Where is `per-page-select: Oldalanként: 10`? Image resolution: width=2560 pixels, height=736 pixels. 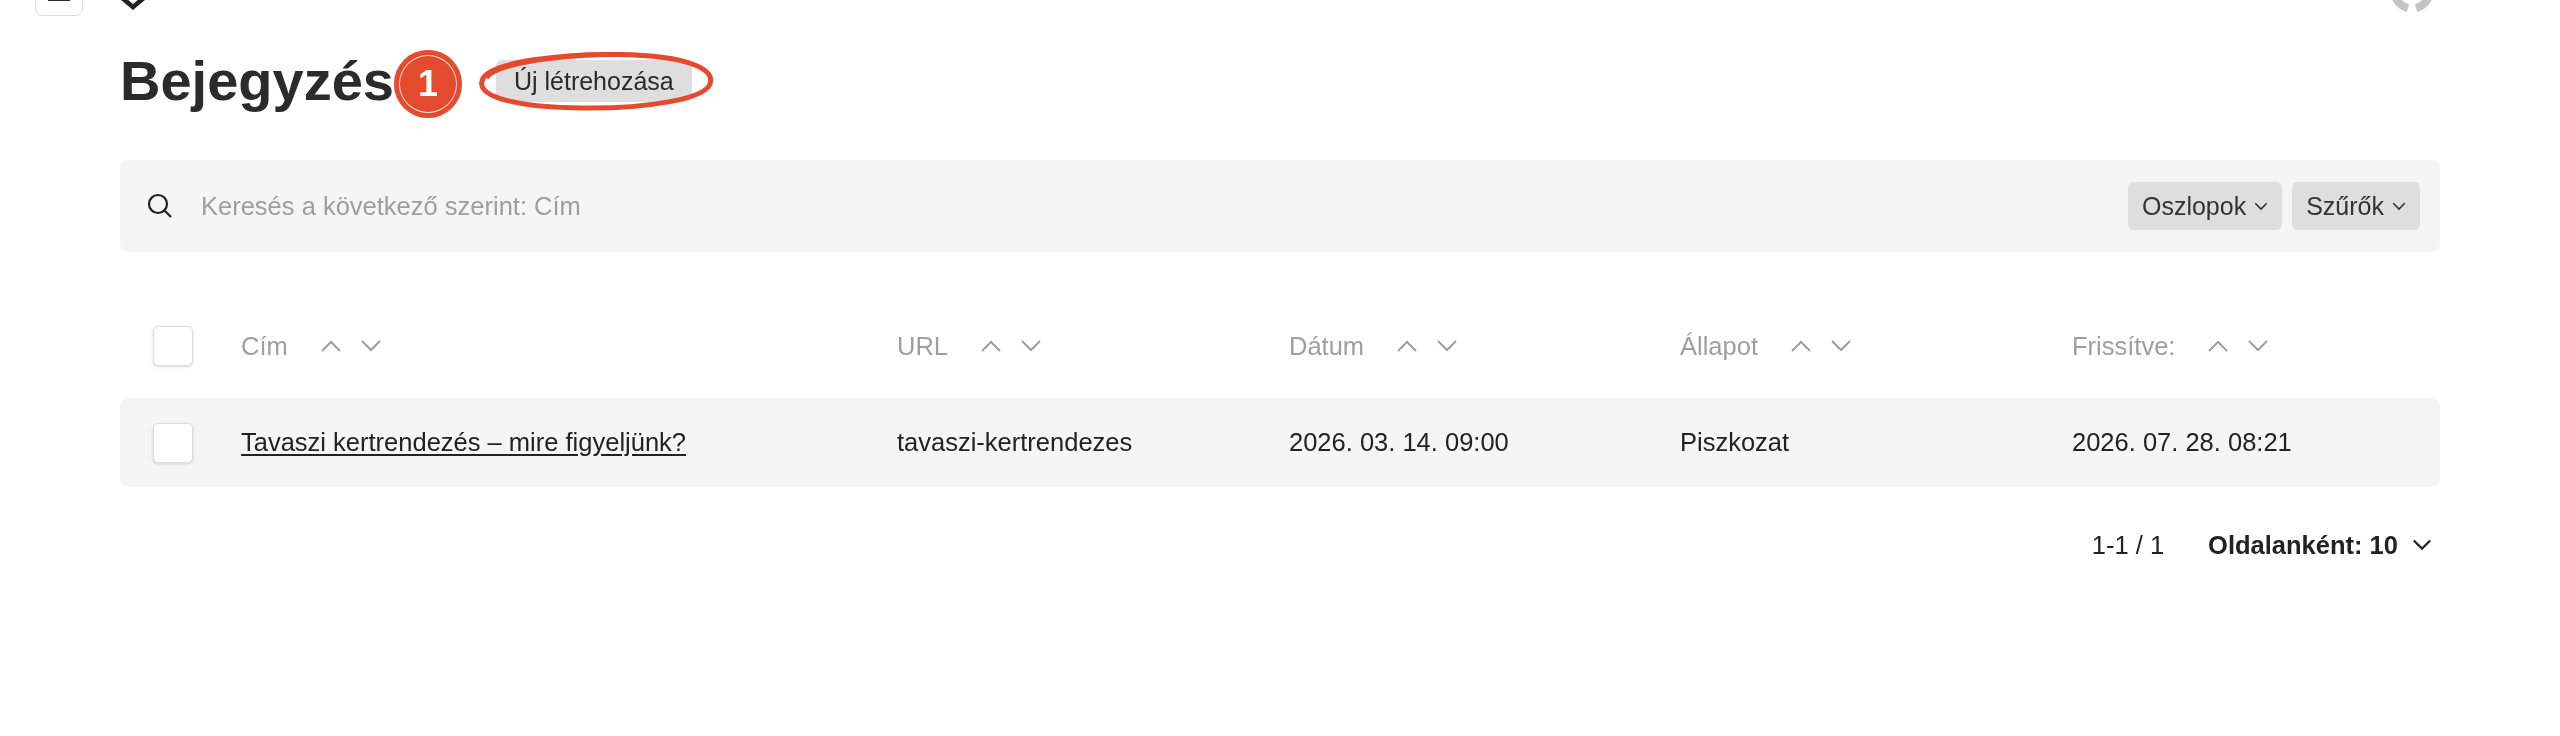
per-page-select: Oldalanként: 10 is located at coordinates (2303, 545).